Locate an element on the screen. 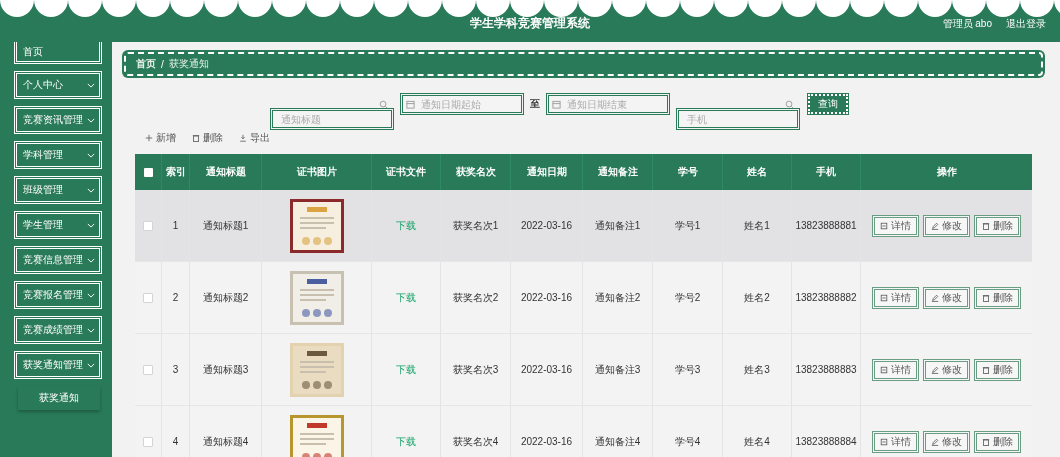  input-field: 手机 is located at coordinates (737, 119).